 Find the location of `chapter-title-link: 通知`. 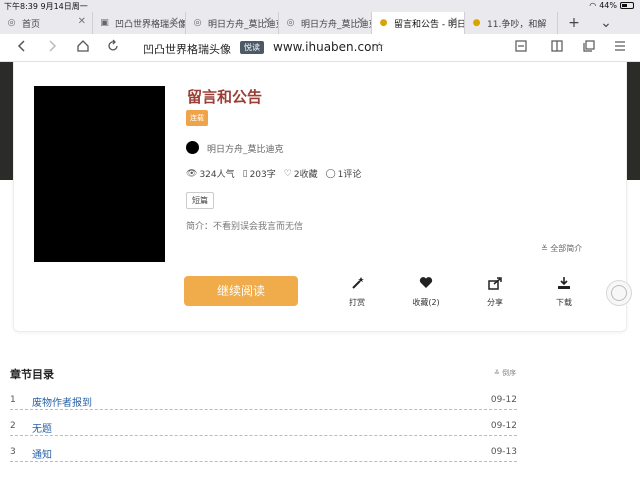

chapter-title-link: 通知 is located at coordinates (42, 453).